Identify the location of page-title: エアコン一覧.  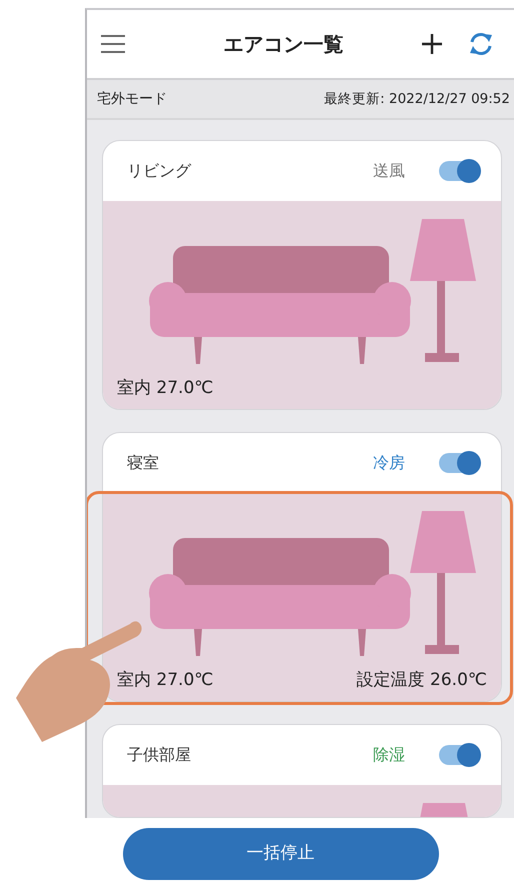
(283, 44).